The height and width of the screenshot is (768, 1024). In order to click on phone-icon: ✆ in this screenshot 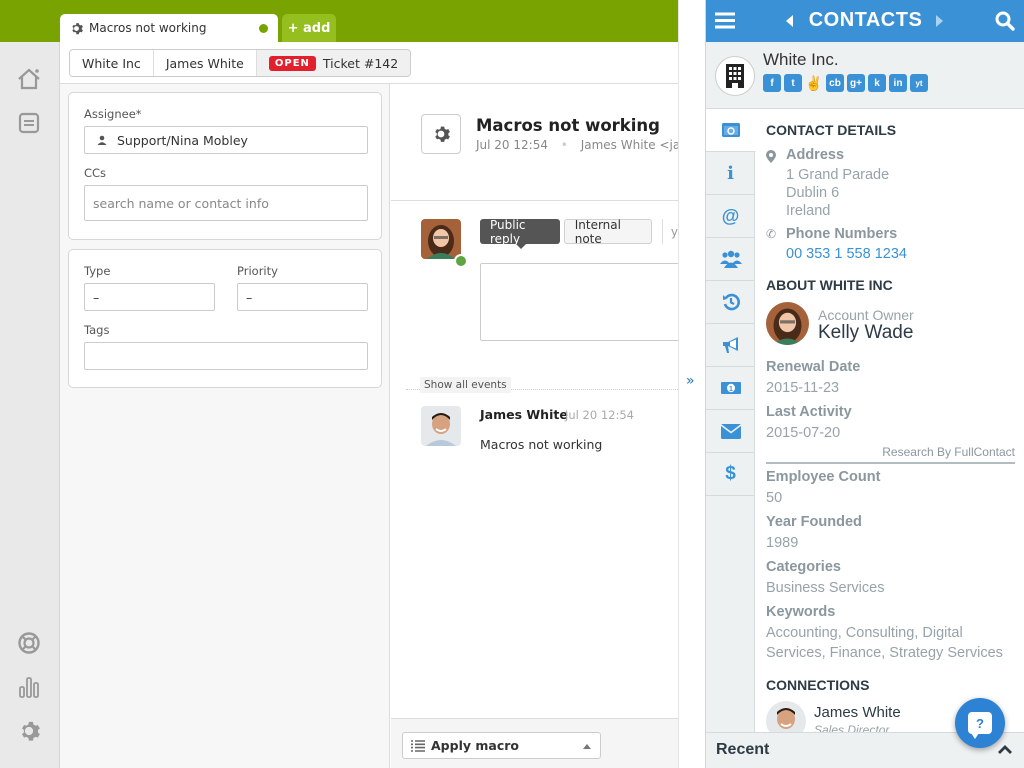, I will do `click(771, 234)`.